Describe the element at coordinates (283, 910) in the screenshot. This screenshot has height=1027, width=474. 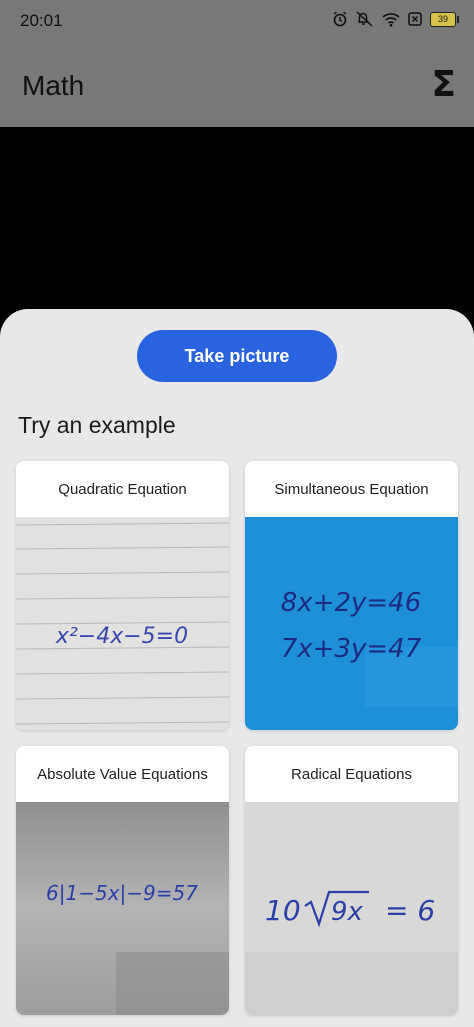
I see `radical-prefix-text: 10` at that location.